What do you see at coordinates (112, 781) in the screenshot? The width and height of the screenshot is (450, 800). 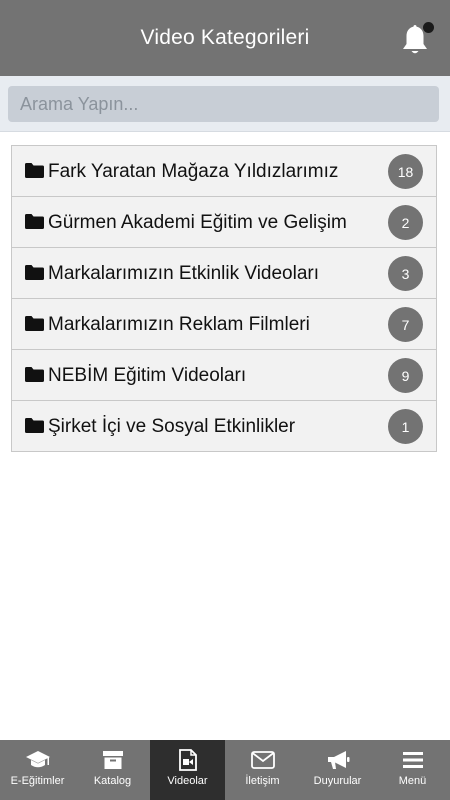 I see `nav-label: Katalog` at bounding box center [112, 781].